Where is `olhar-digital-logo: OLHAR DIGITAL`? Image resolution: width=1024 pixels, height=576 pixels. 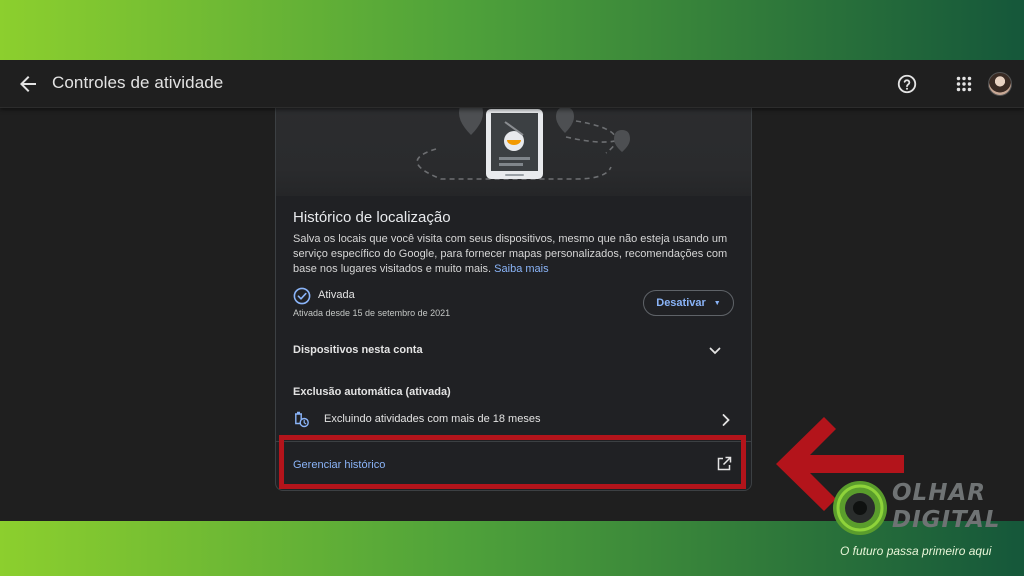
olhar-digital-logo: OLHAR DIGITAL is located at coordinates (924, 508).